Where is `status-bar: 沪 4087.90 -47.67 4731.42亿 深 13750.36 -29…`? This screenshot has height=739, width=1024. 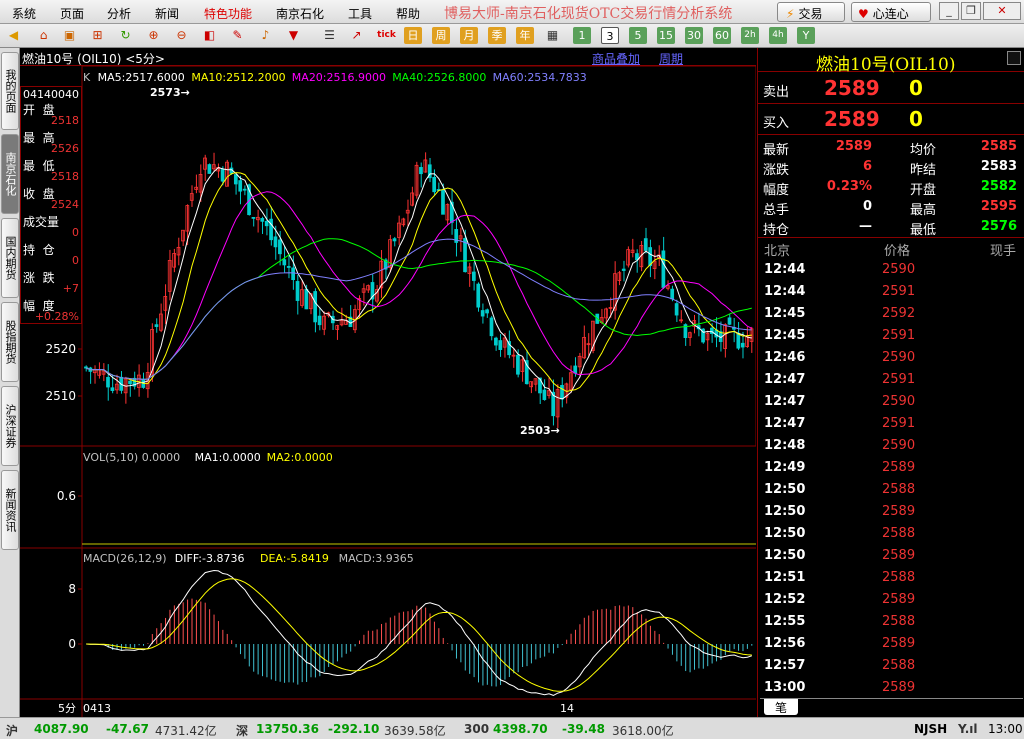 status-bar: 沪 4087.90 -47.67 4731.42亿 深 13750.36 -29… is located at coordinates (512, 728).